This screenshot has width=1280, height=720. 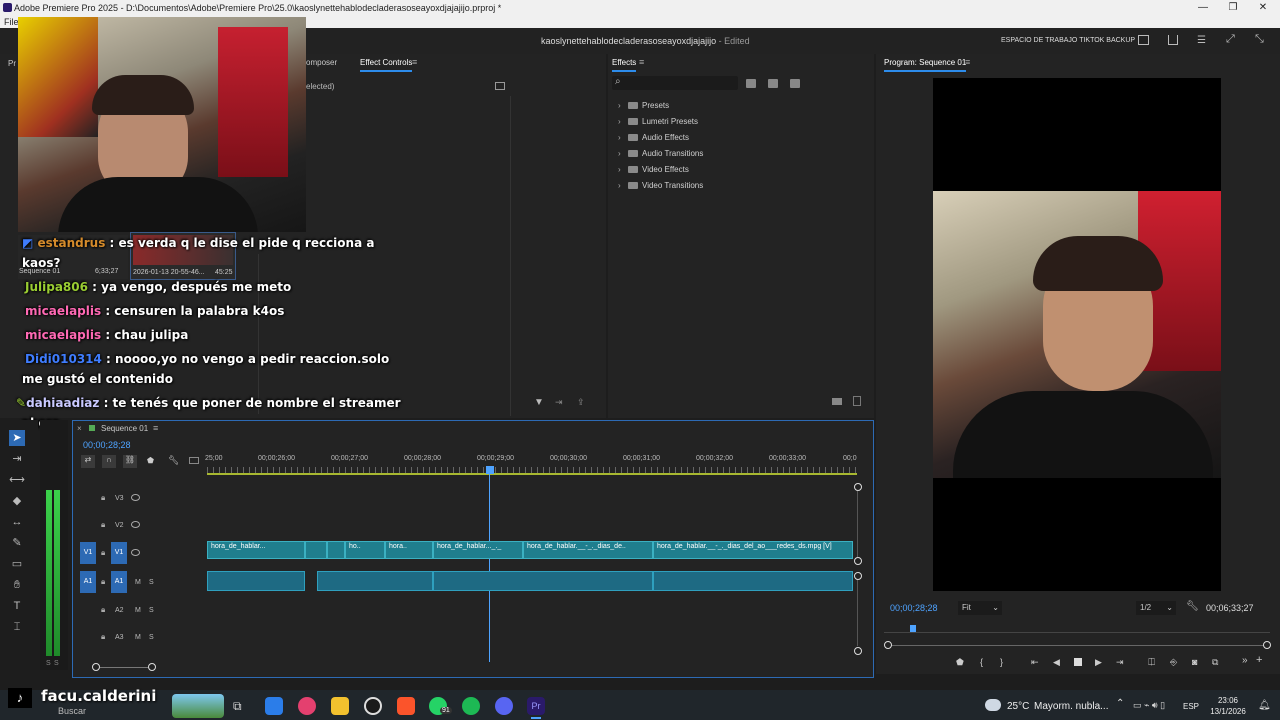 What do you see at coordinates (858, 487) in the screenshot?
I see `vscroll-handle-top` at bounding box center [858, 487].